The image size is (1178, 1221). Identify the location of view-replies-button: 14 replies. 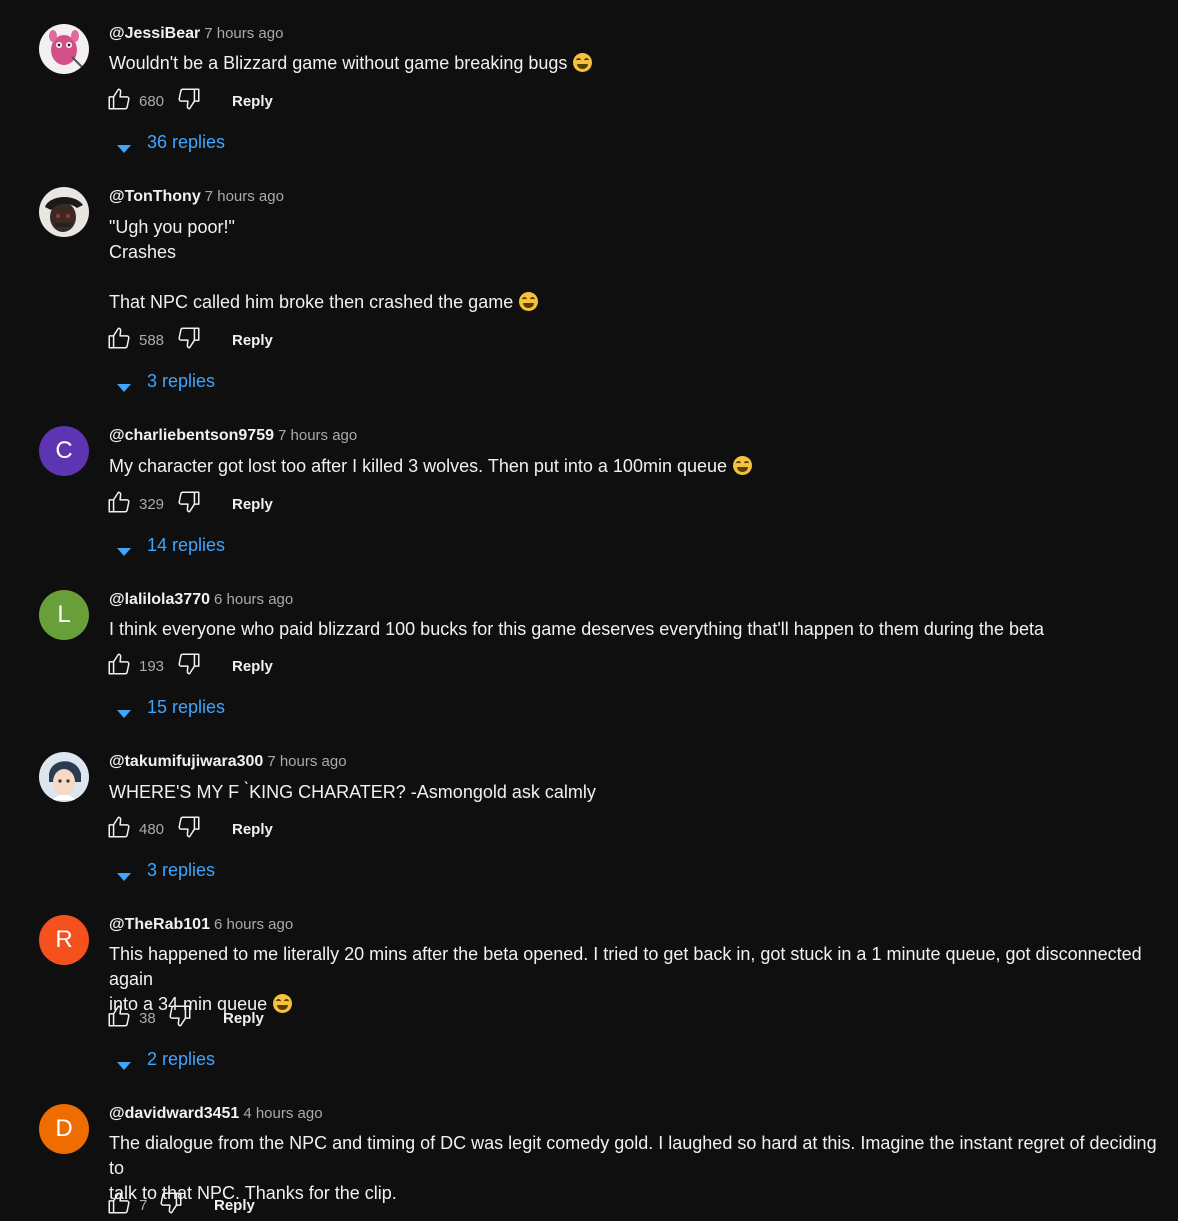
(170, 545).